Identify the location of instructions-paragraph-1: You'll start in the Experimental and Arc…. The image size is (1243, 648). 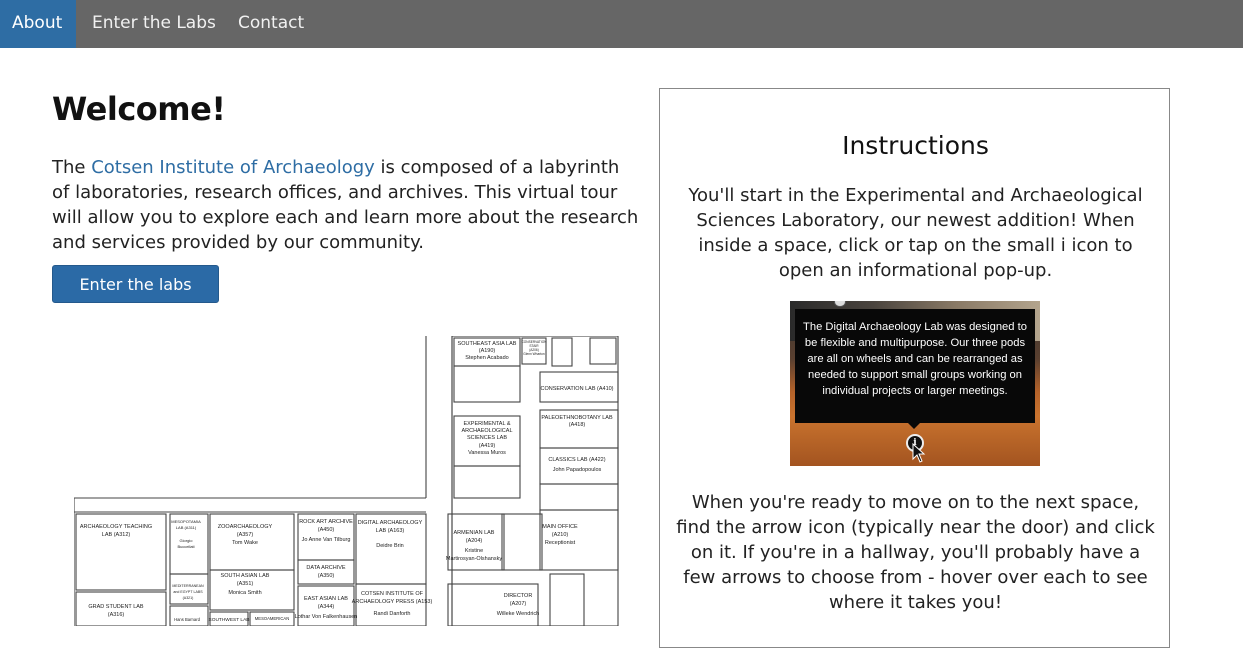
(915, 233).